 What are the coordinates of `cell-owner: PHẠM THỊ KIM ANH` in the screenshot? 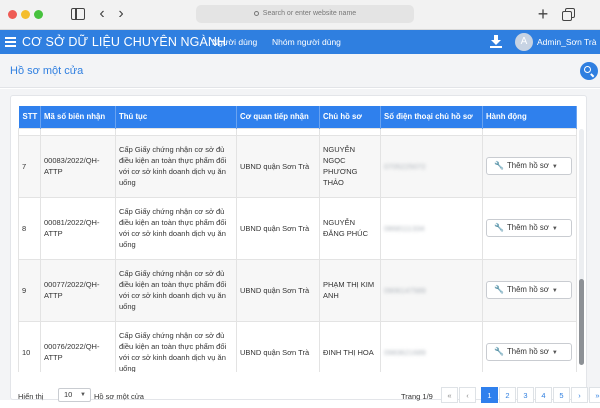 It's located at (350, 290).